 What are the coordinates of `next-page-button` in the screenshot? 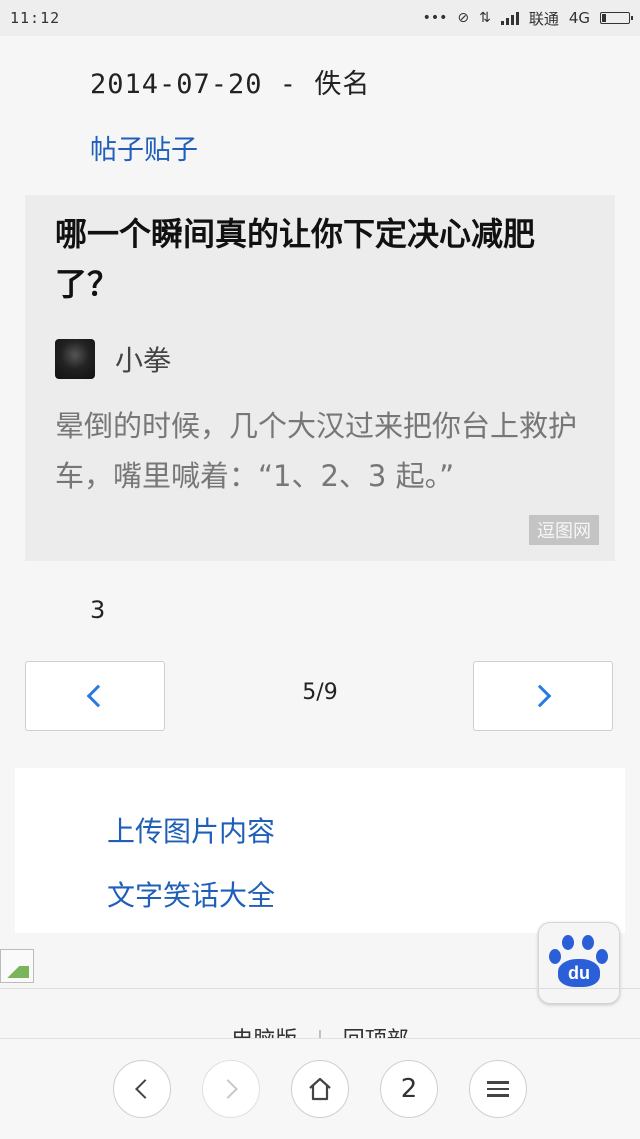 It's located at (543, 696).